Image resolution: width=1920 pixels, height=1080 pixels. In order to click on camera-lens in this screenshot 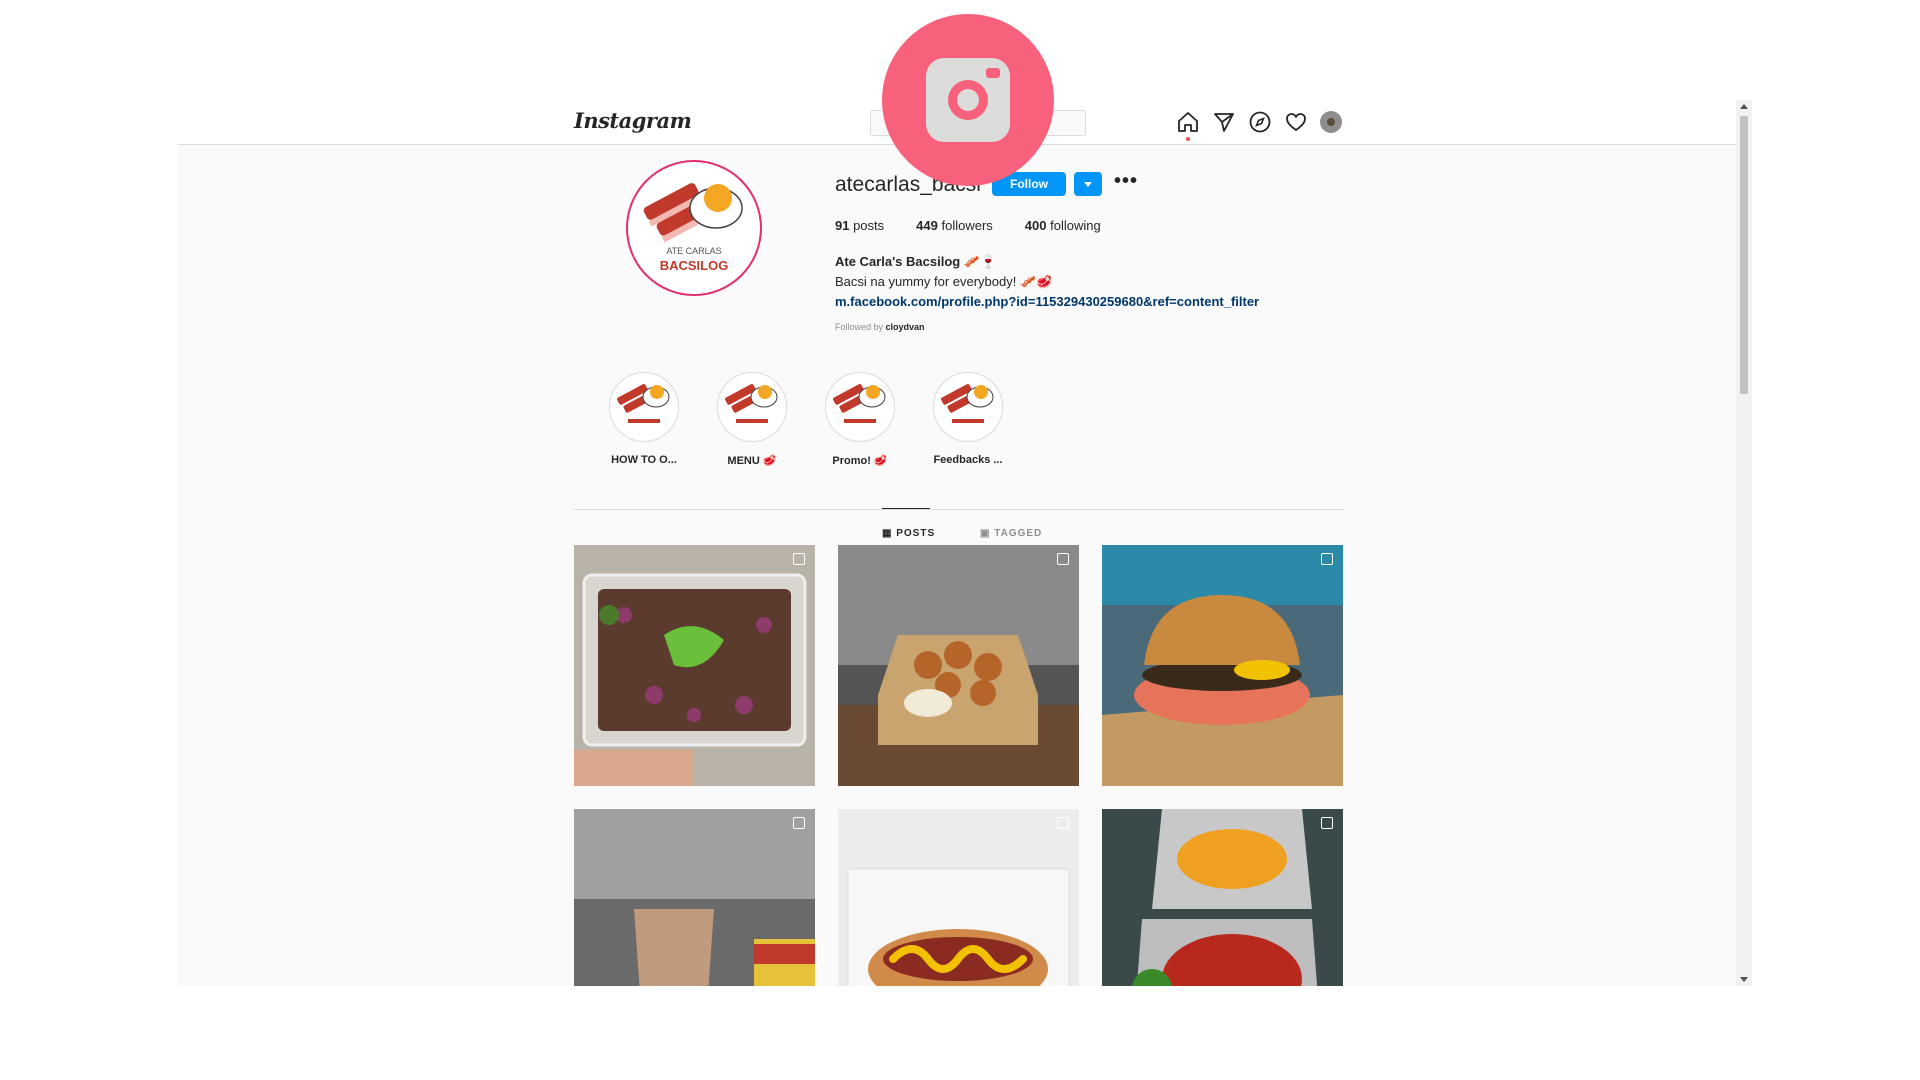, I will do `click(968, 100)`.